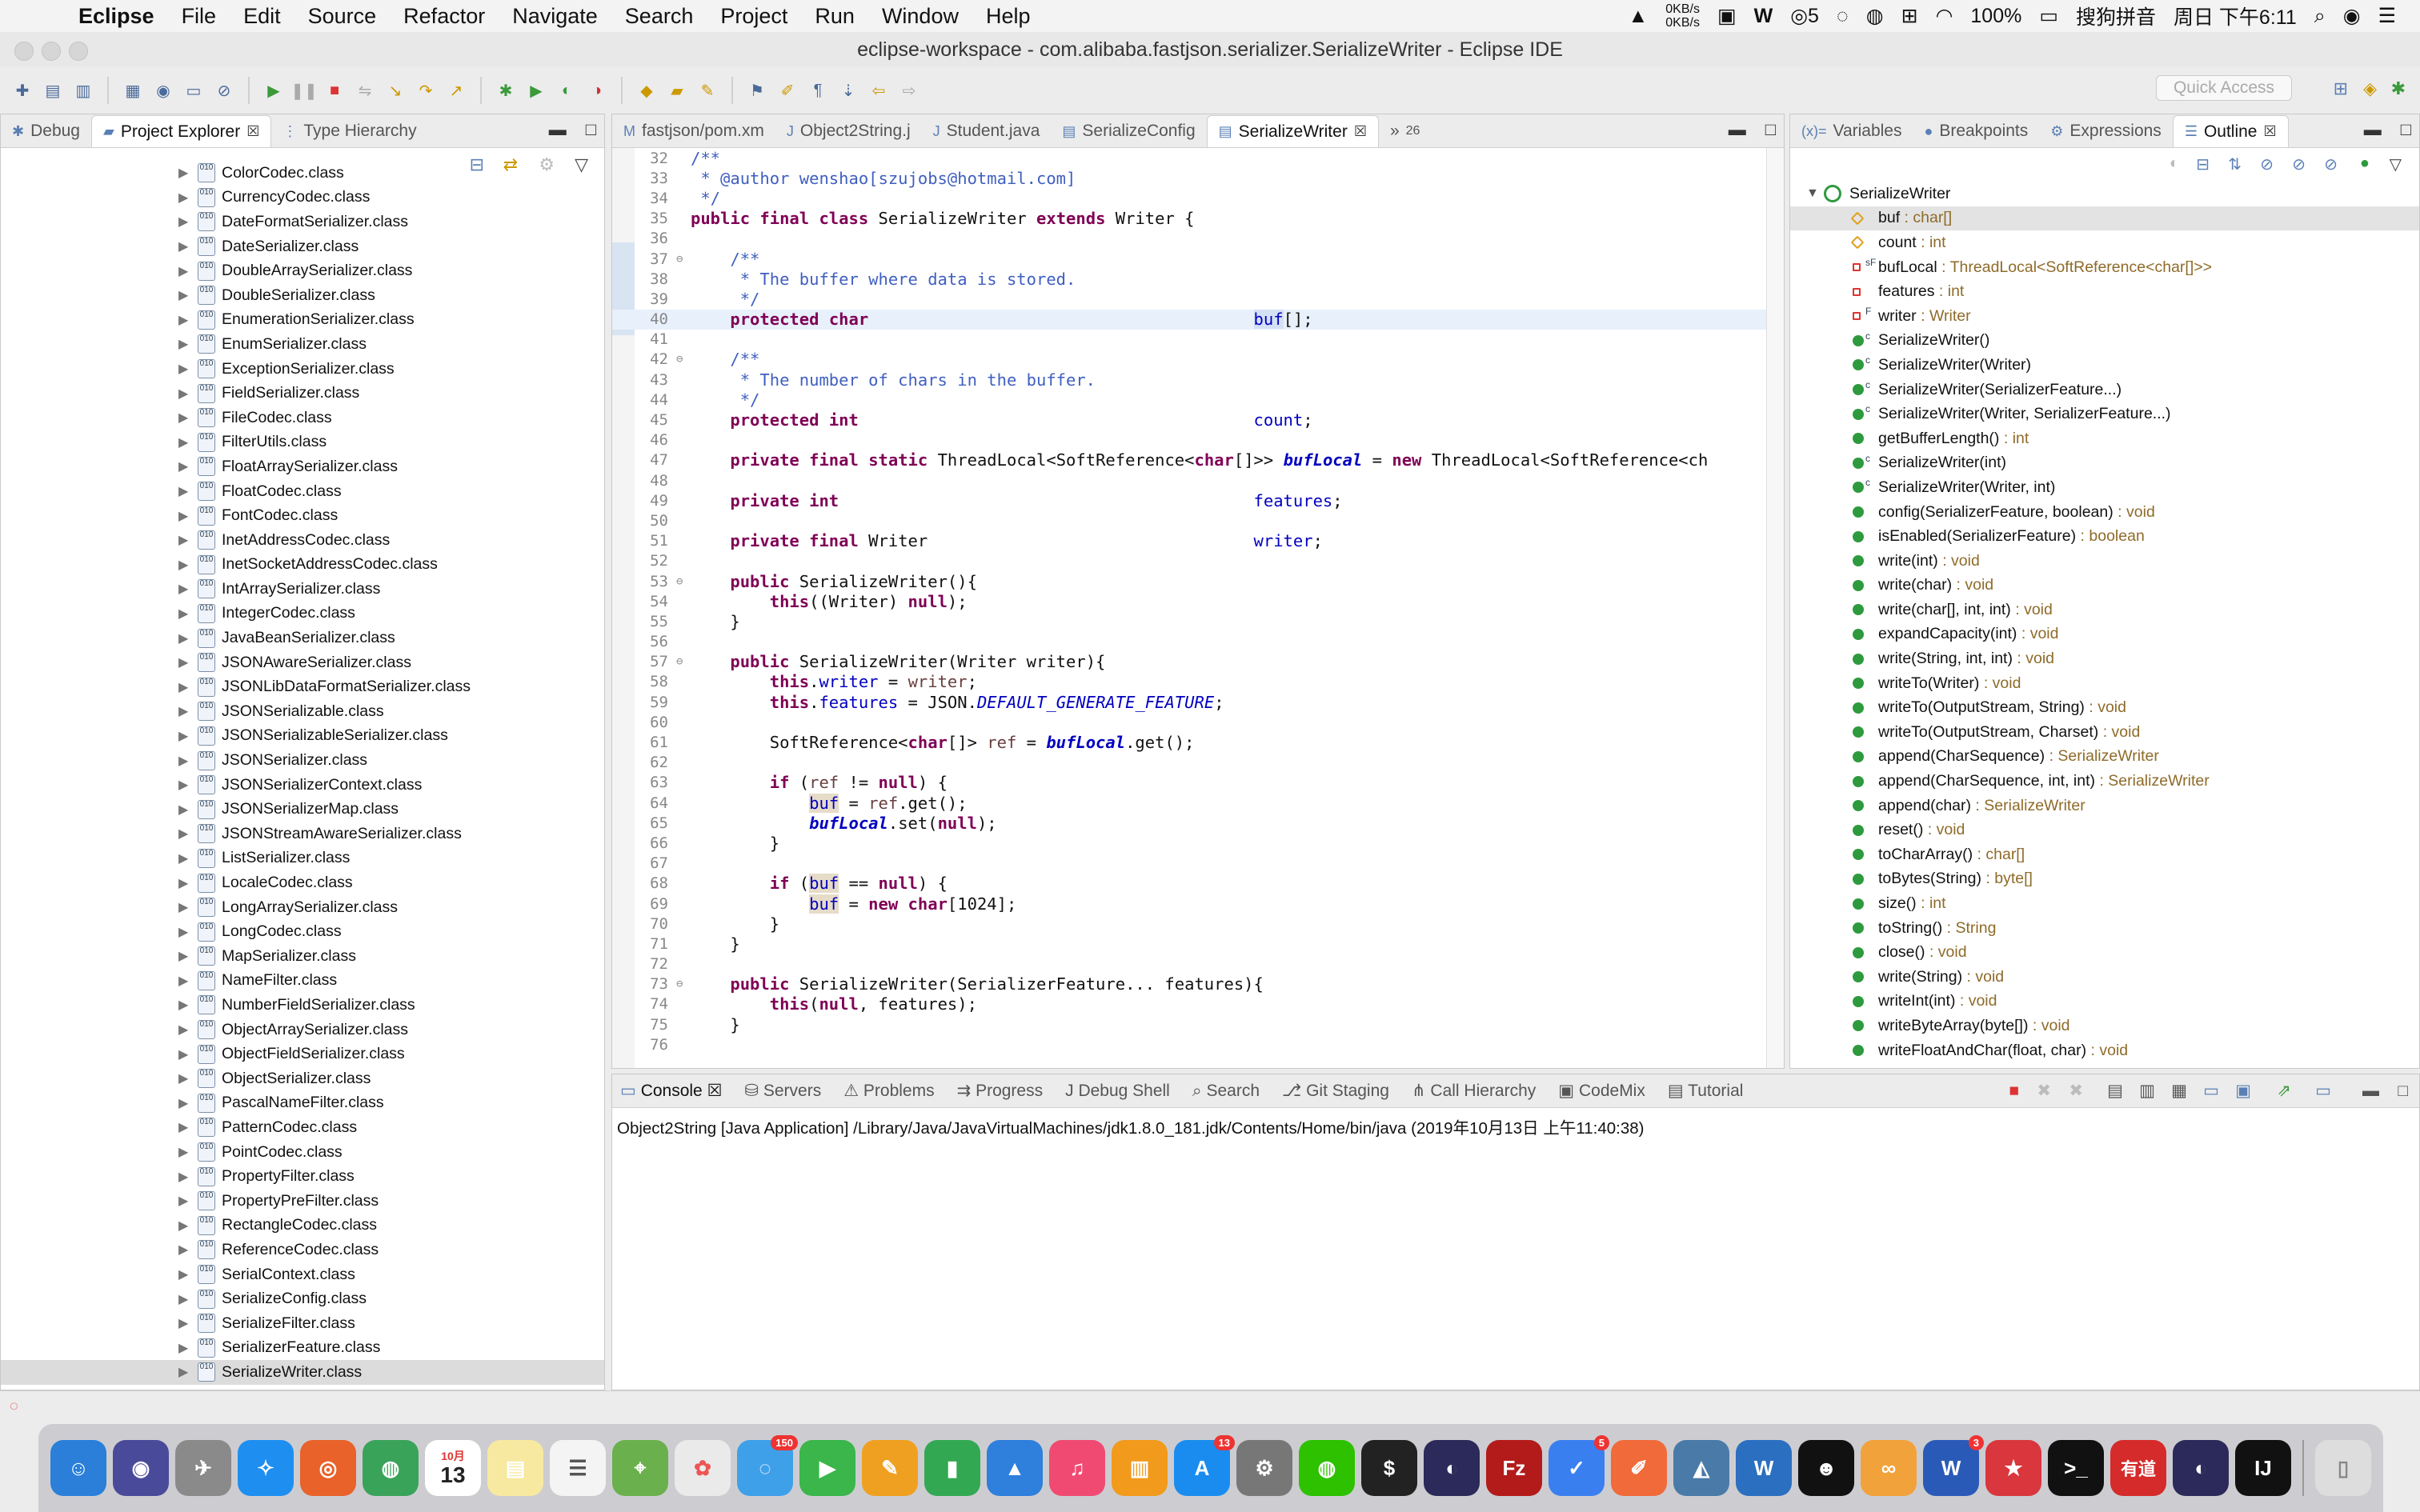 Image resolution: width=2420 pixels, height=1512 pixels. What do you see at coordinates (1198, 420) in the screenshot?
I see `code-line: 45 protected int count;` at bounding box center [1198, 420].